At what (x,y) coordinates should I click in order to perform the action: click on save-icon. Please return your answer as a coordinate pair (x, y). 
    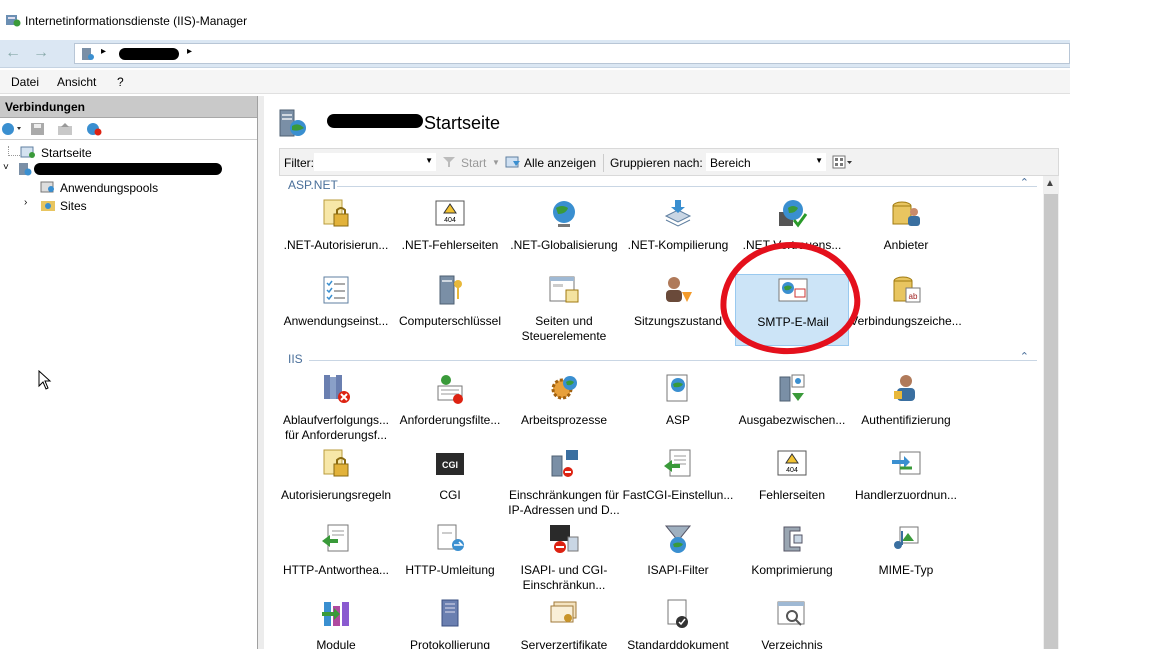
    Looking at the image, I should click on (38, 129).